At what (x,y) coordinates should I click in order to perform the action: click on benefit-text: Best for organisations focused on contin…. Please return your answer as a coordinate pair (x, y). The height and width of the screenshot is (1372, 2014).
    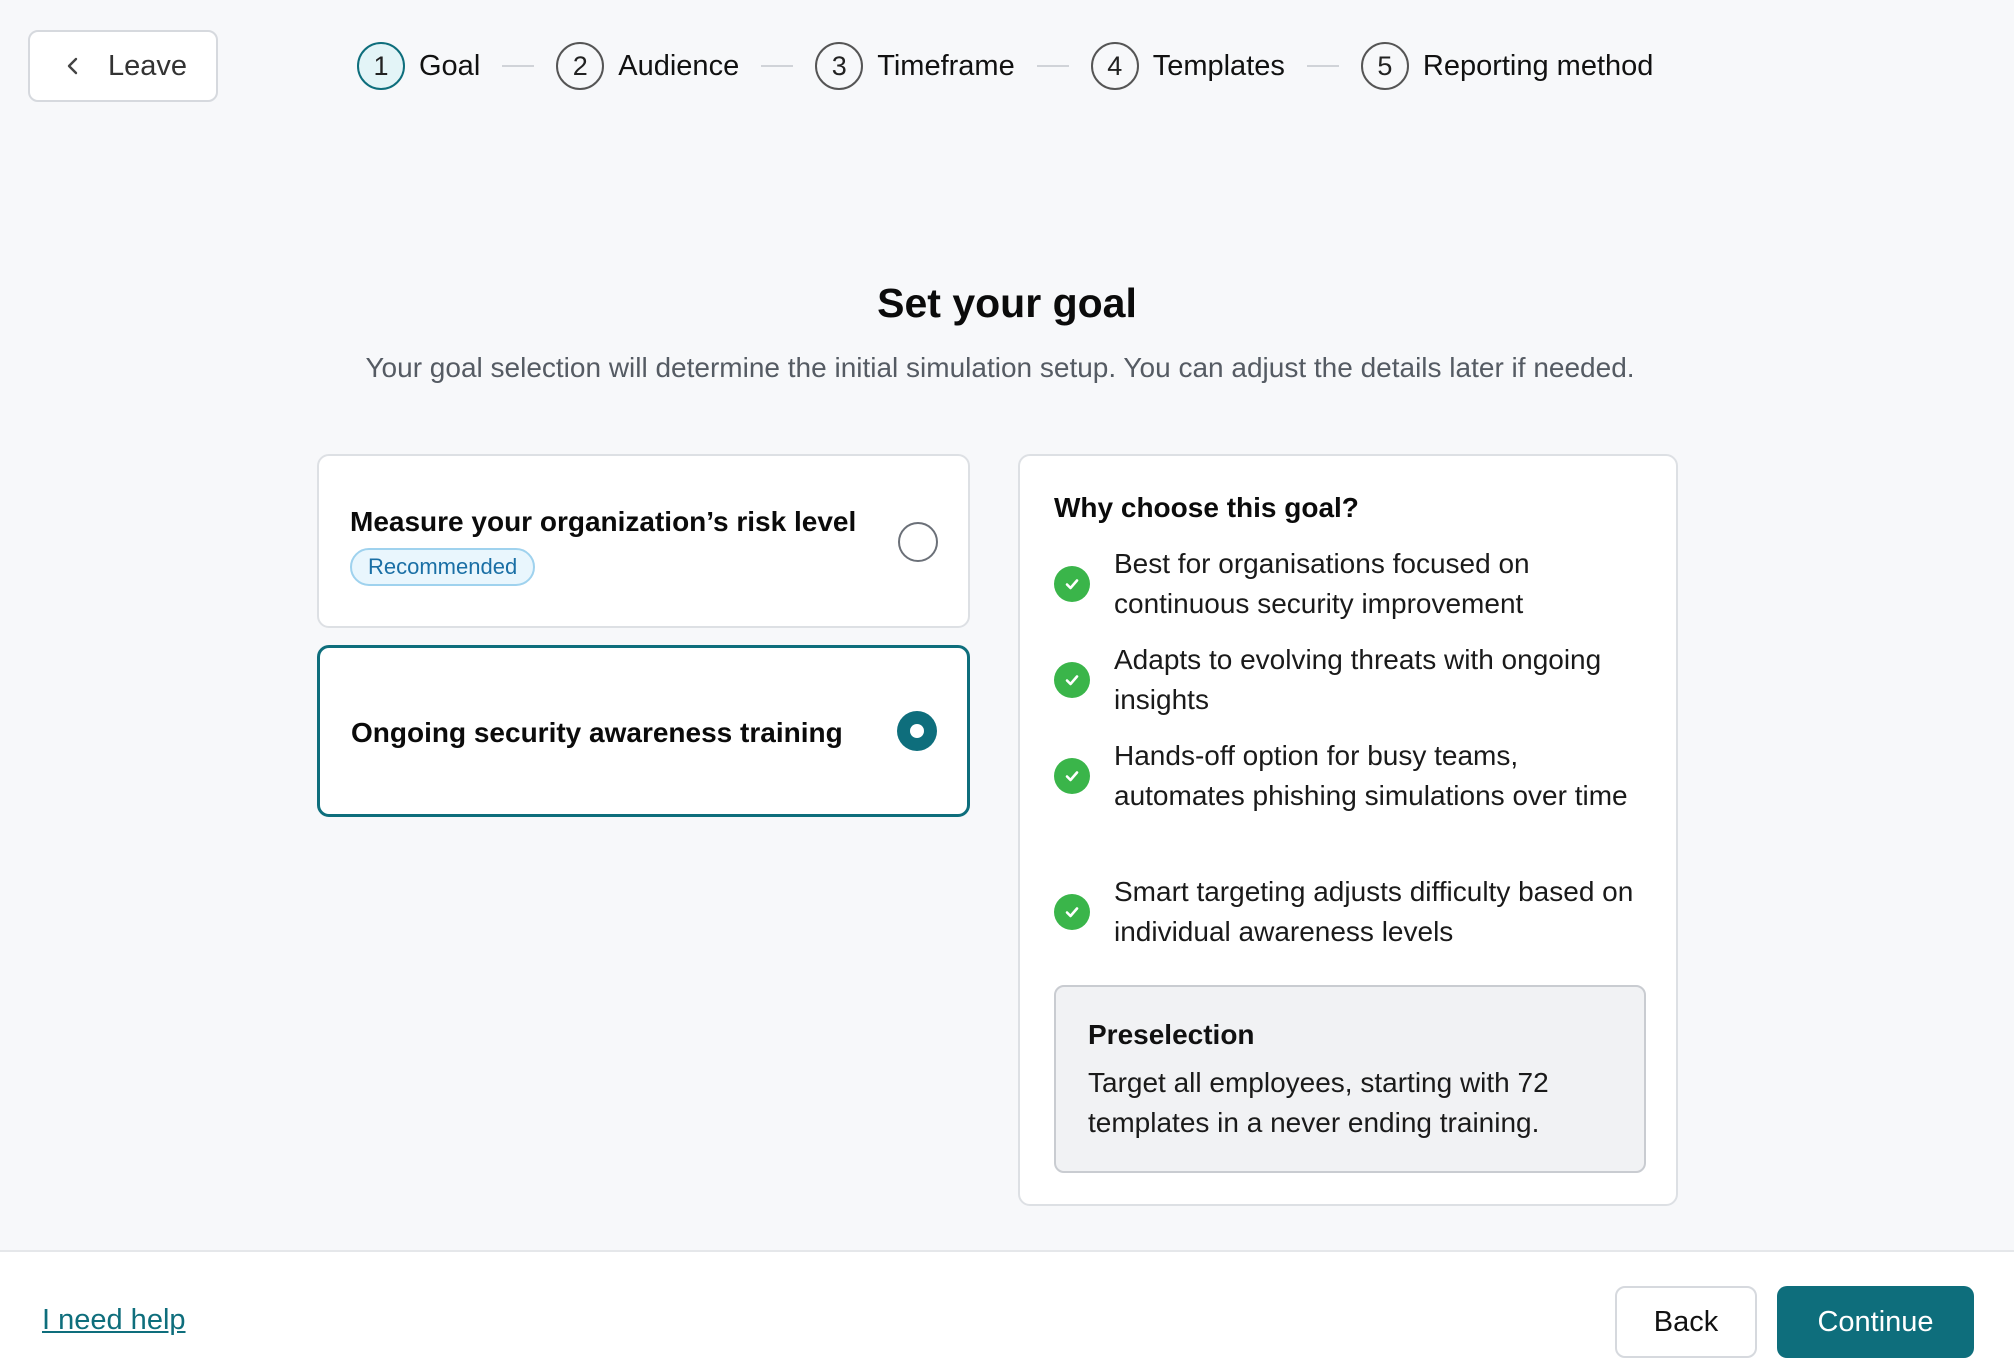
    Looking at the image, I should click on (1322, 583).